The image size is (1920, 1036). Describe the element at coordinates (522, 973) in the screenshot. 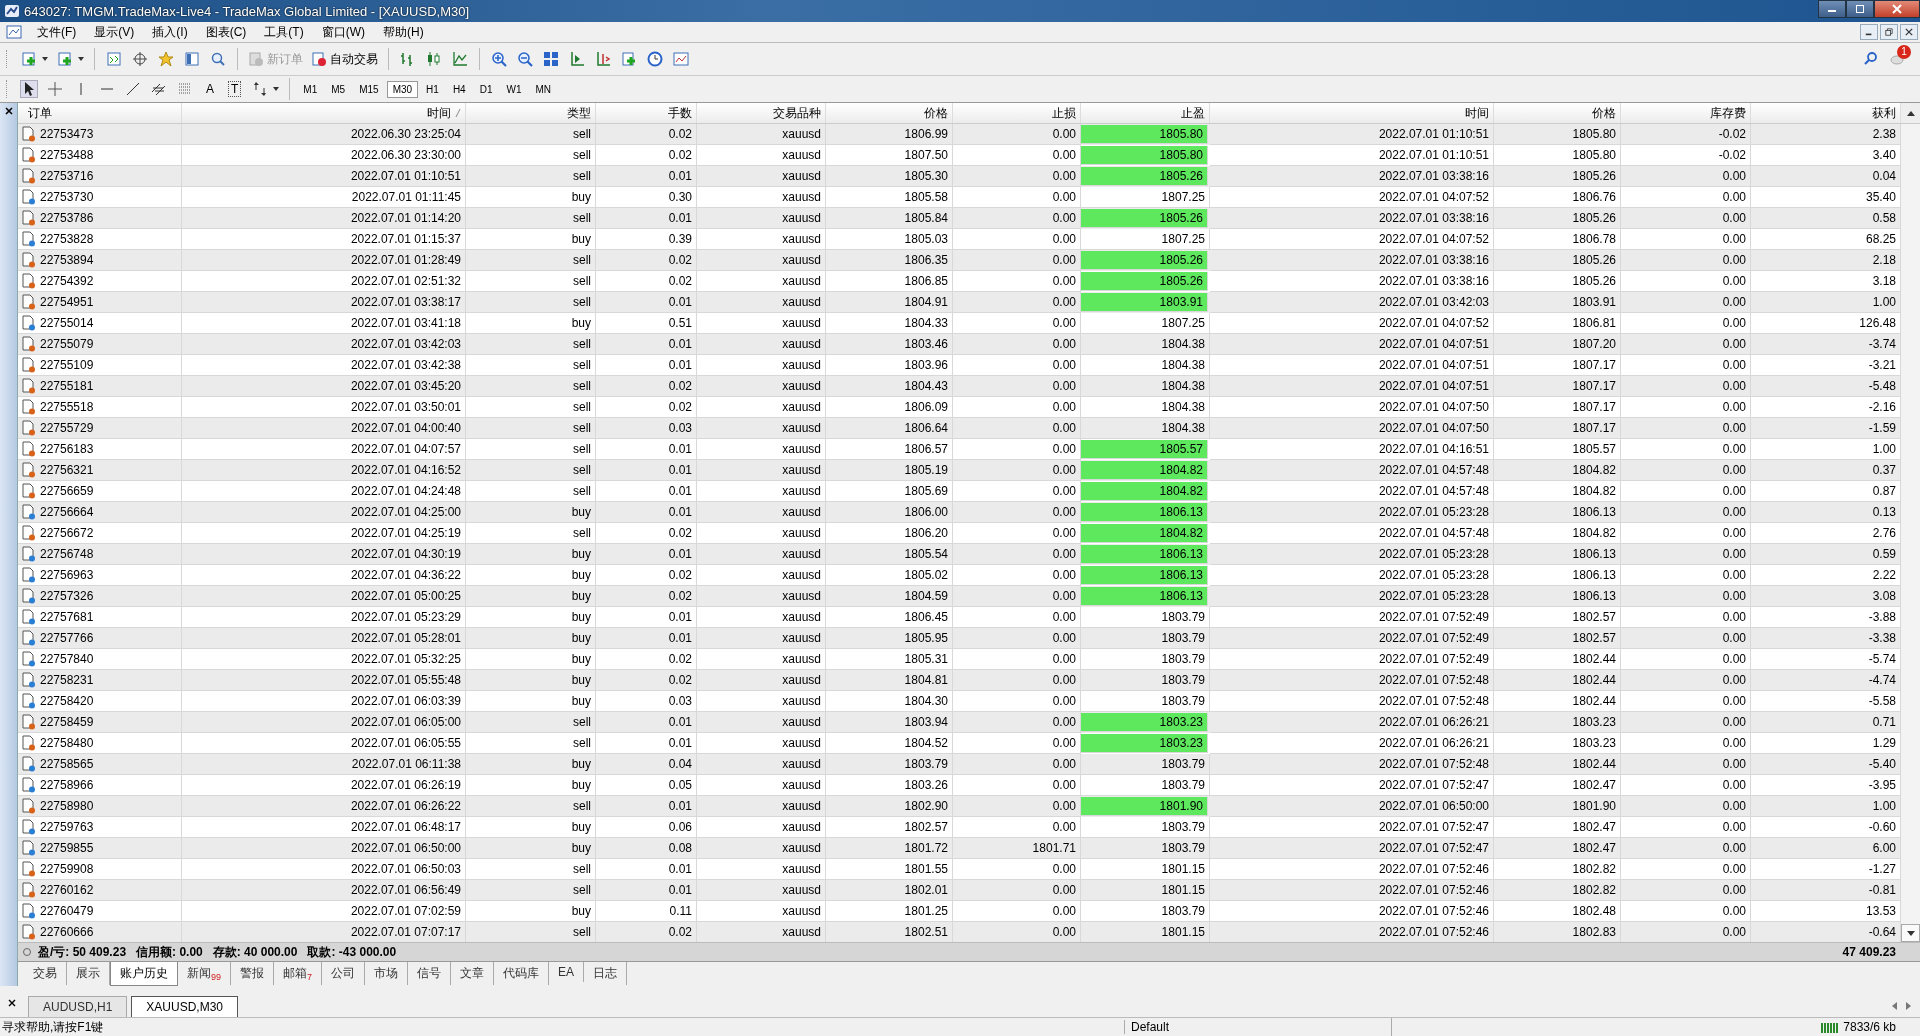

I see `terminal-tab: 代码库` at that location.